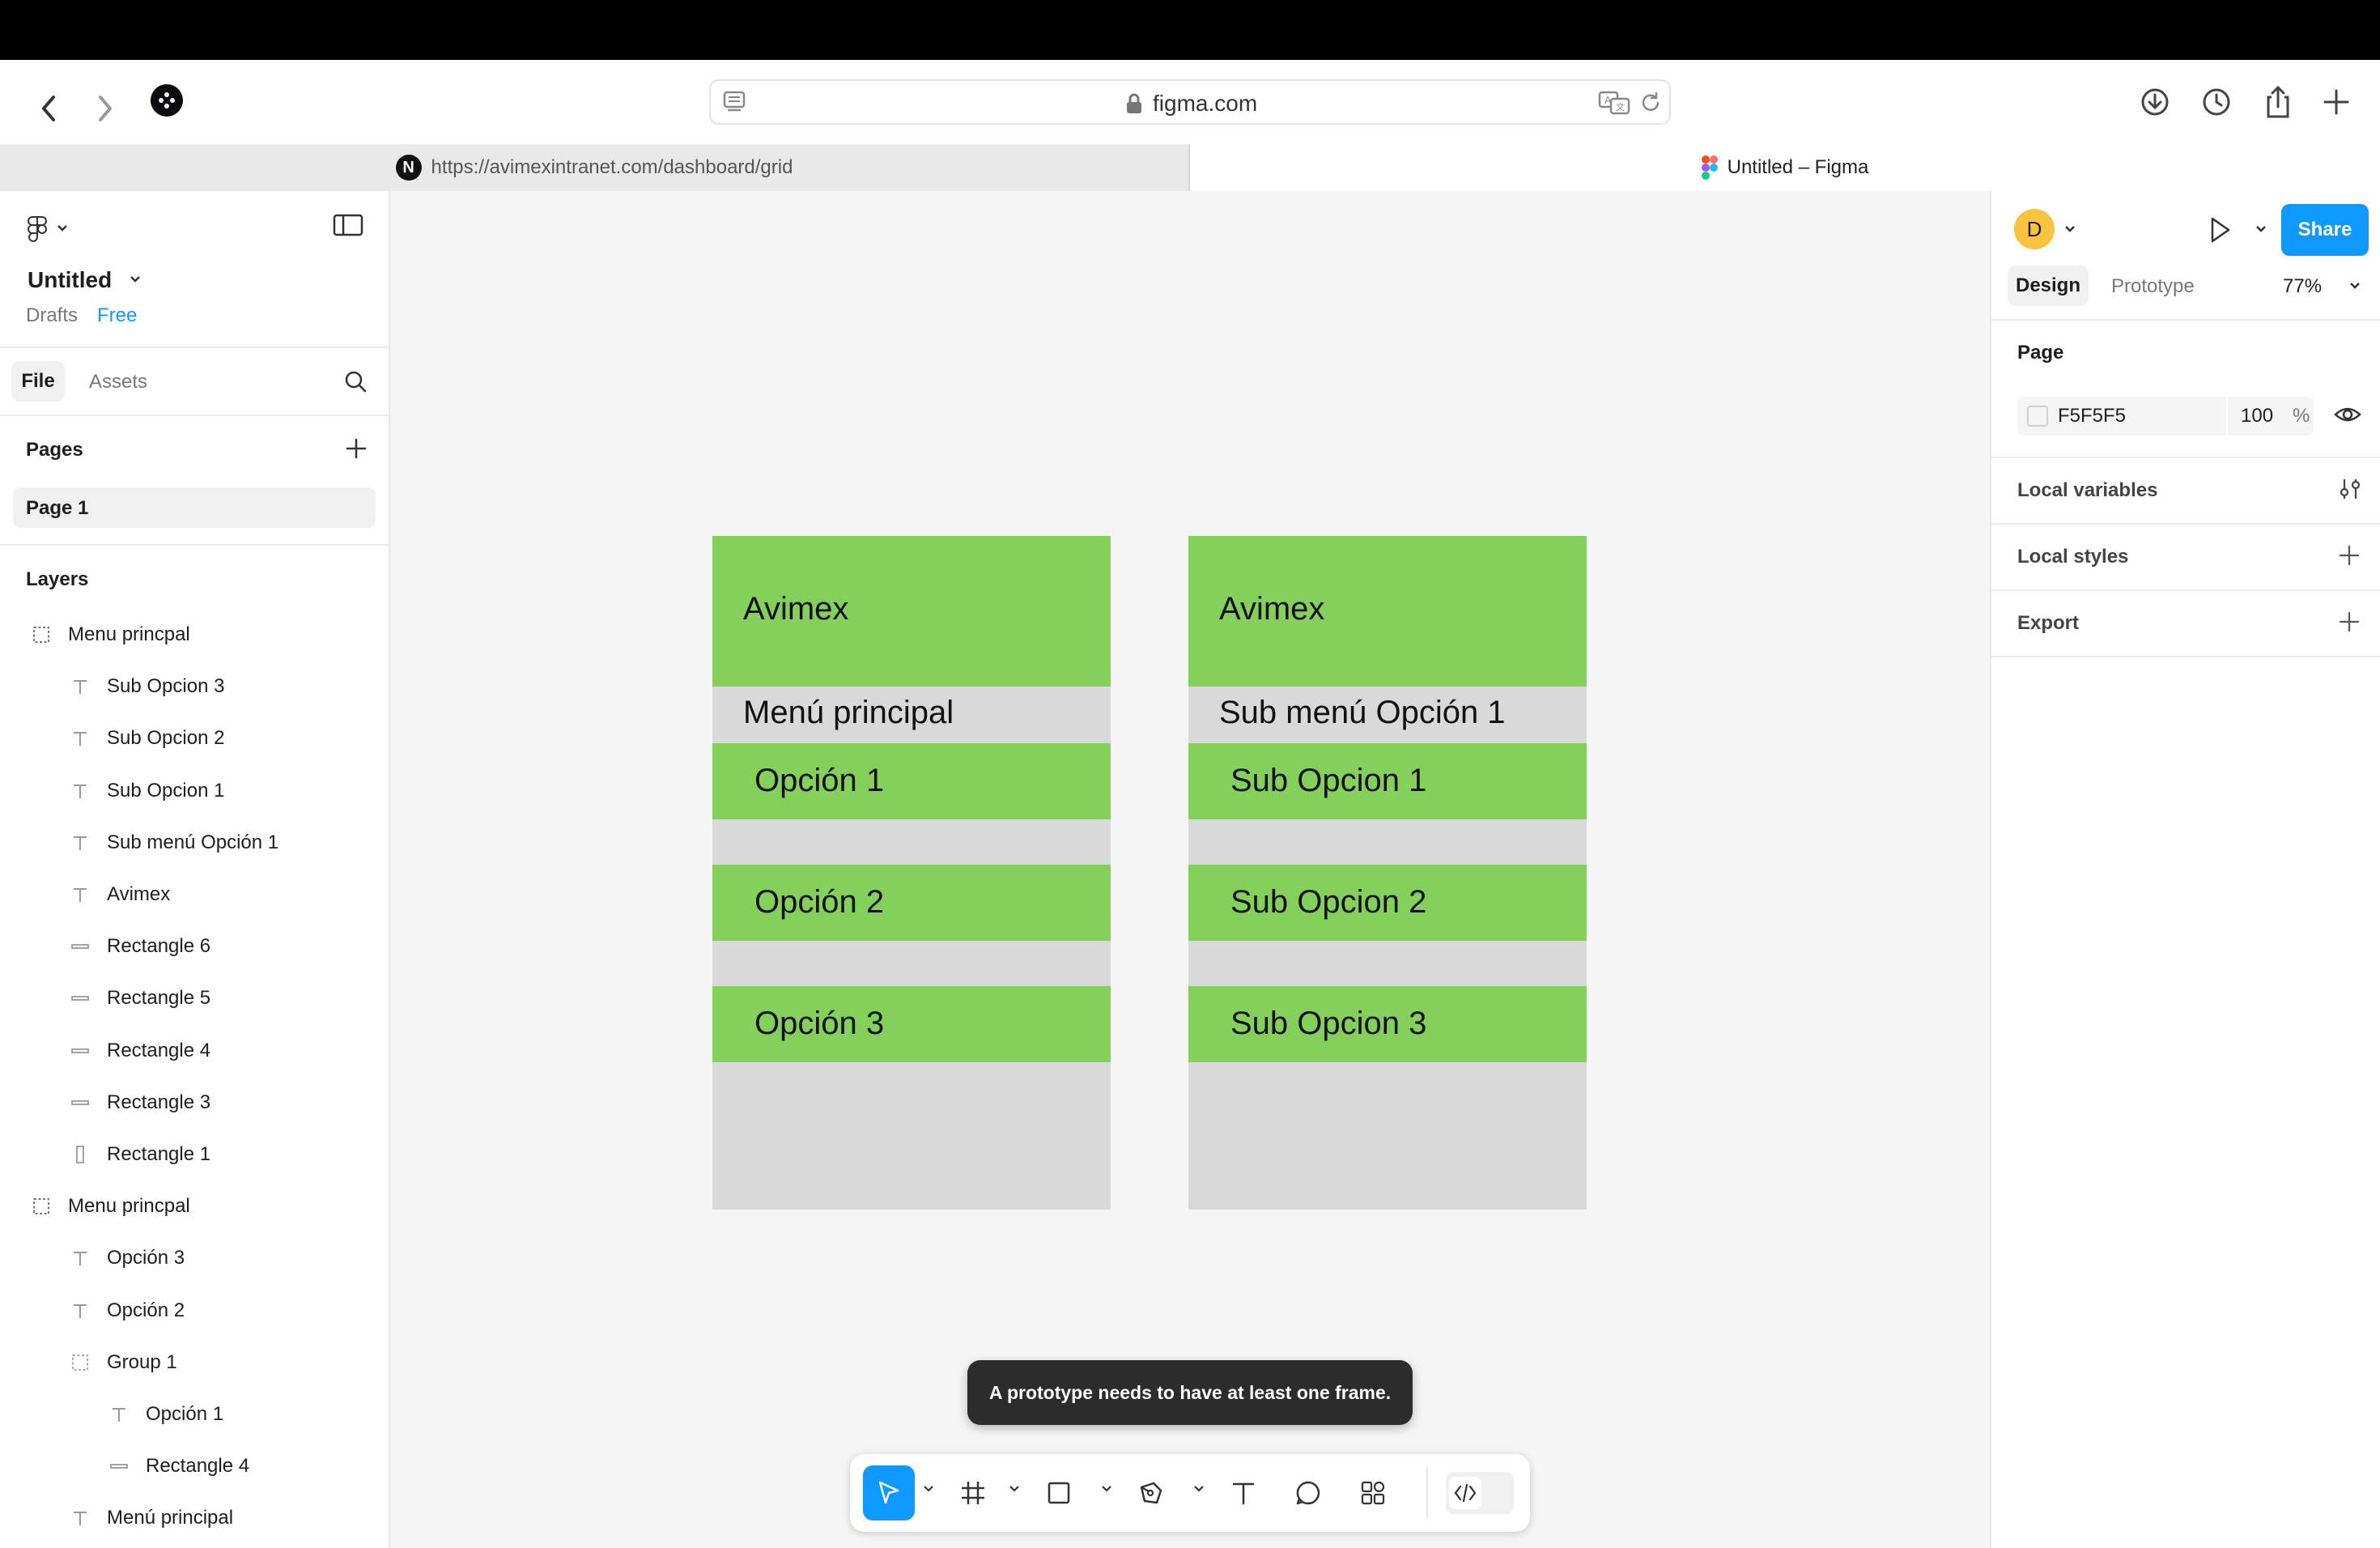  What do you see at coordinates (1480, 1493) in the screenshot?
I see `dev-mode-toggle` at bounding box center [1480, 1493].